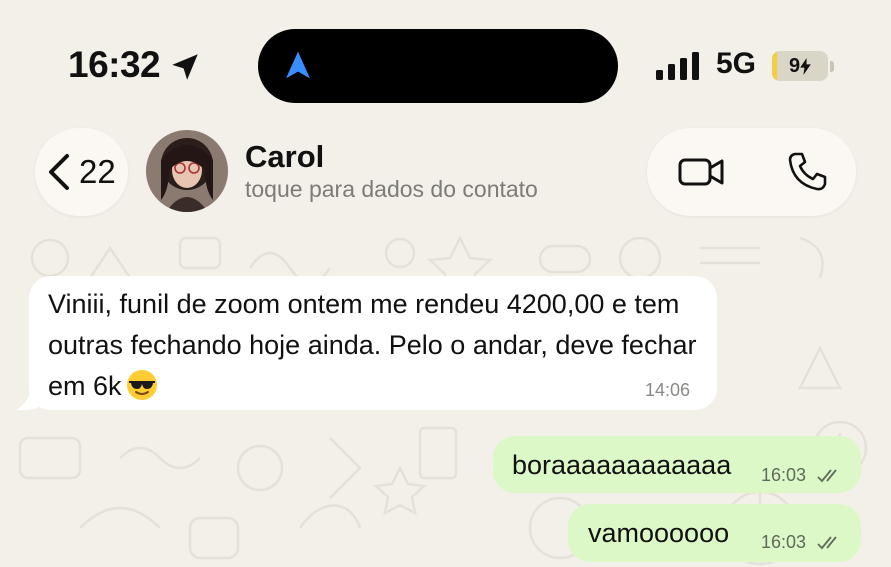 This screenshot has width=891, height=567. What do you see at coordinates (284, 157) in the screenshot?
I see `contact-name: Carol` at bounding box center [284, 157].